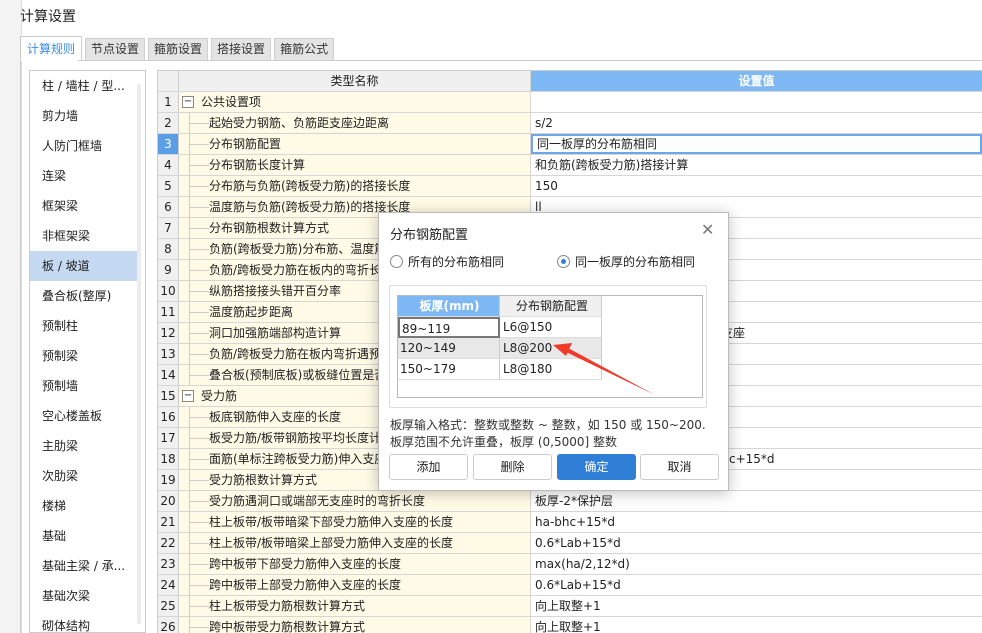  What do you see at coordinates (298, 459) in the screenshot?
I see `setting-label: 面筋(单标注跨板受力筋)伸入支座` at bounding box center [298, 459].